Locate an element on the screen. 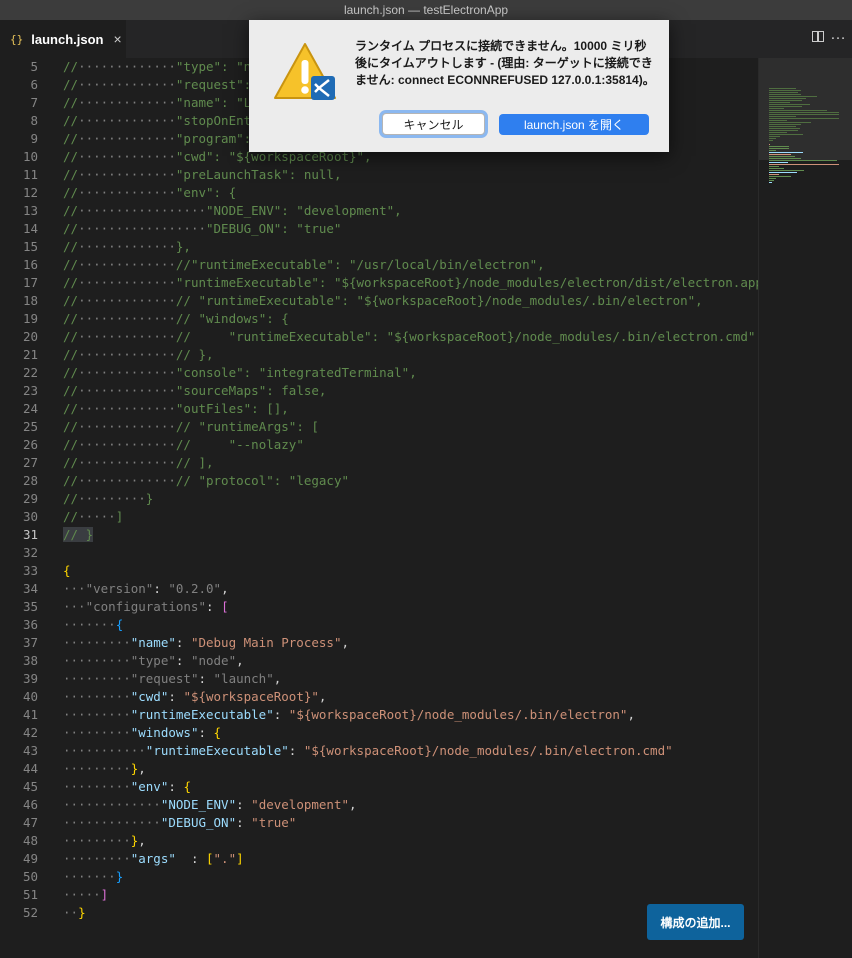  code-line: 48 ·········}, is located at coordinates (379, 841).